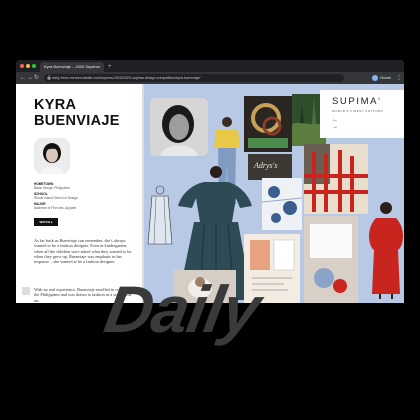 Image resolution: width=420 pixels, height=420 pixels. What do you see at coordinates (282, 204) in the screenshot?
I see `print-photo` at bounding box center [282, 204].